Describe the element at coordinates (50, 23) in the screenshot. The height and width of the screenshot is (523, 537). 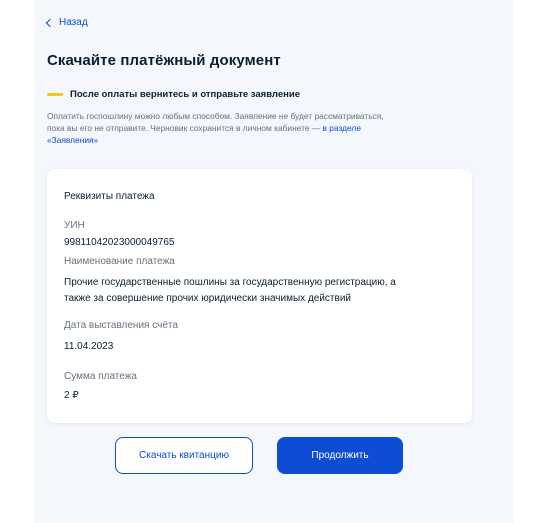
I see `chevron-left-icon` at that location.